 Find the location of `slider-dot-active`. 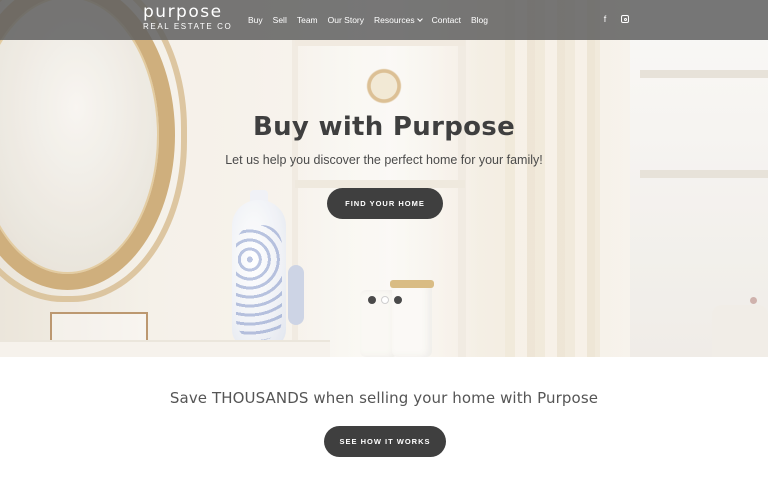

slider-dot-active is located at coordinates (385, 300).